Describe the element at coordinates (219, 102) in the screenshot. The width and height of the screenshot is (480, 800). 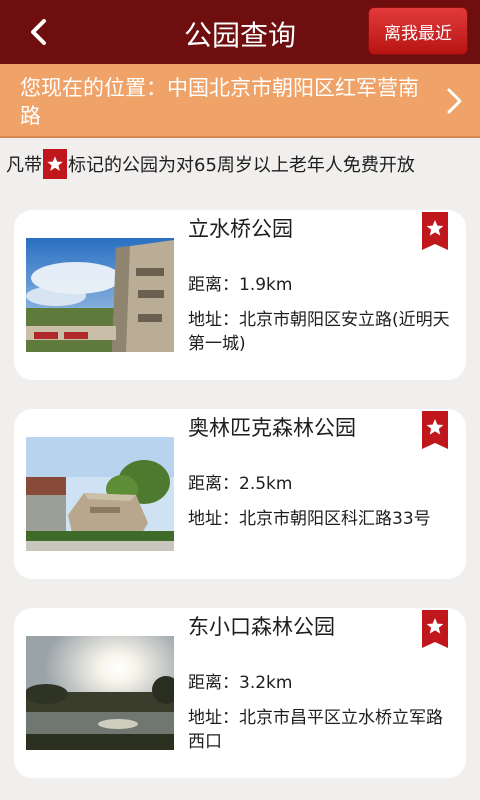
I see `current-location-text: 您现在的位置：中国北京市朝阳区红军营南路` at that location.